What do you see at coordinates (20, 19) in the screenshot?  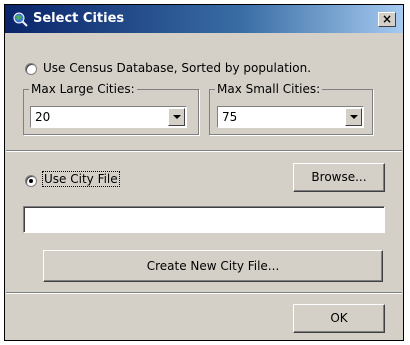 I see `globe-magnifier-icon` at bounding box center [20, 19].